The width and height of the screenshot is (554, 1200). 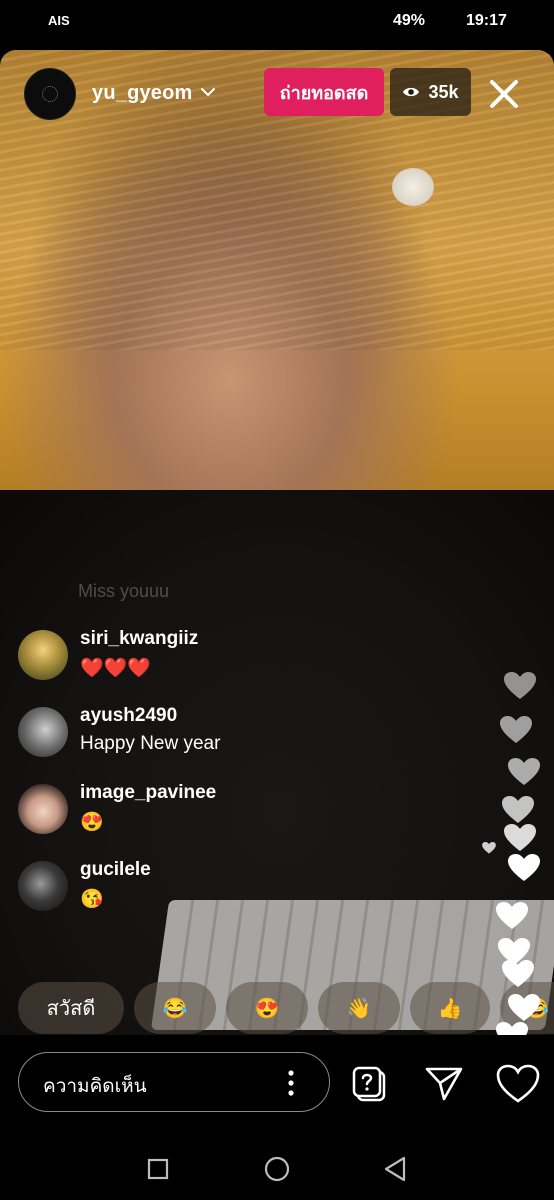 What do you see at coordinates (174, 1082) in the screenshot?
I see `comment-input: ความคิดเห็น` at bounding box center [174, 1082].